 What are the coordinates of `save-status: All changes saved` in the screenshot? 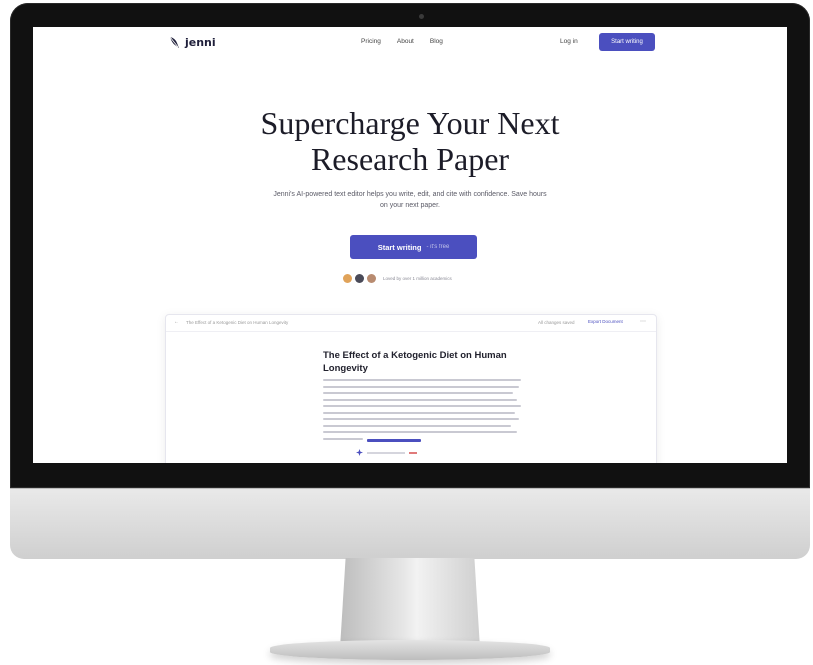 It's located at (556, 322).